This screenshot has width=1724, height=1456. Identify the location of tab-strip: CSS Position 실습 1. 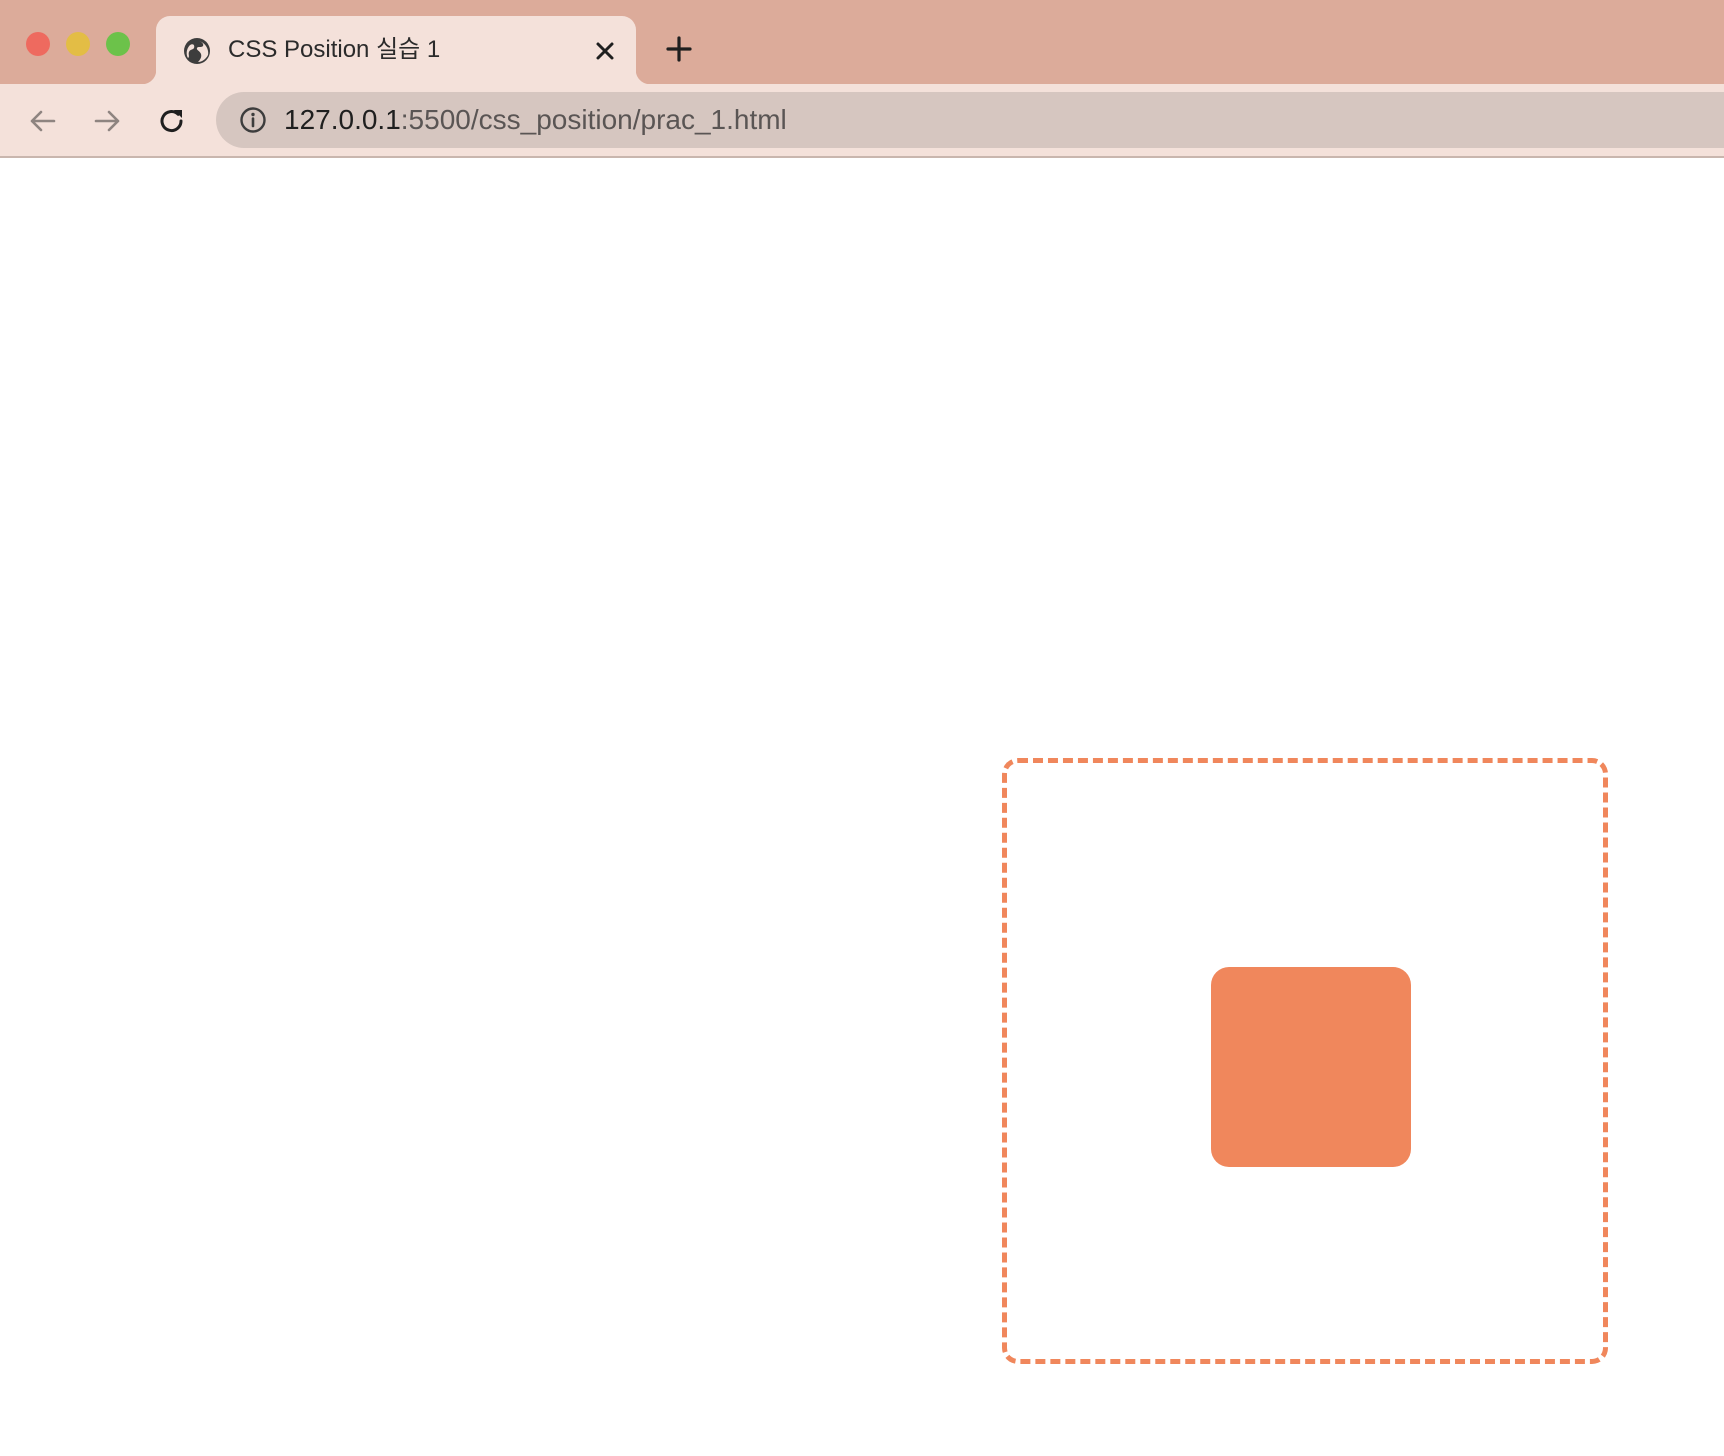
(862, 42).